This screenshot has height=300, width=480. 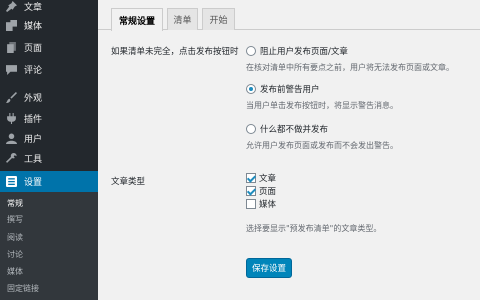 I want to click on comment-icon, so click(x=11, y=69).